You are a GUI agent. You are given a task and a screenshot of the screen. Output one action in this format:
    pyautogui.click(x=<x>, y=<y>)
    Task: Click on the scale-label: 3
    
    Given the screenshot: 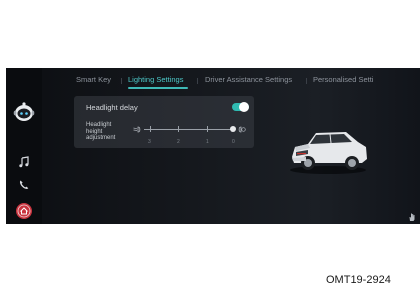 What is the action you would take?
    pyautogui.click(x=149, y=142)
    